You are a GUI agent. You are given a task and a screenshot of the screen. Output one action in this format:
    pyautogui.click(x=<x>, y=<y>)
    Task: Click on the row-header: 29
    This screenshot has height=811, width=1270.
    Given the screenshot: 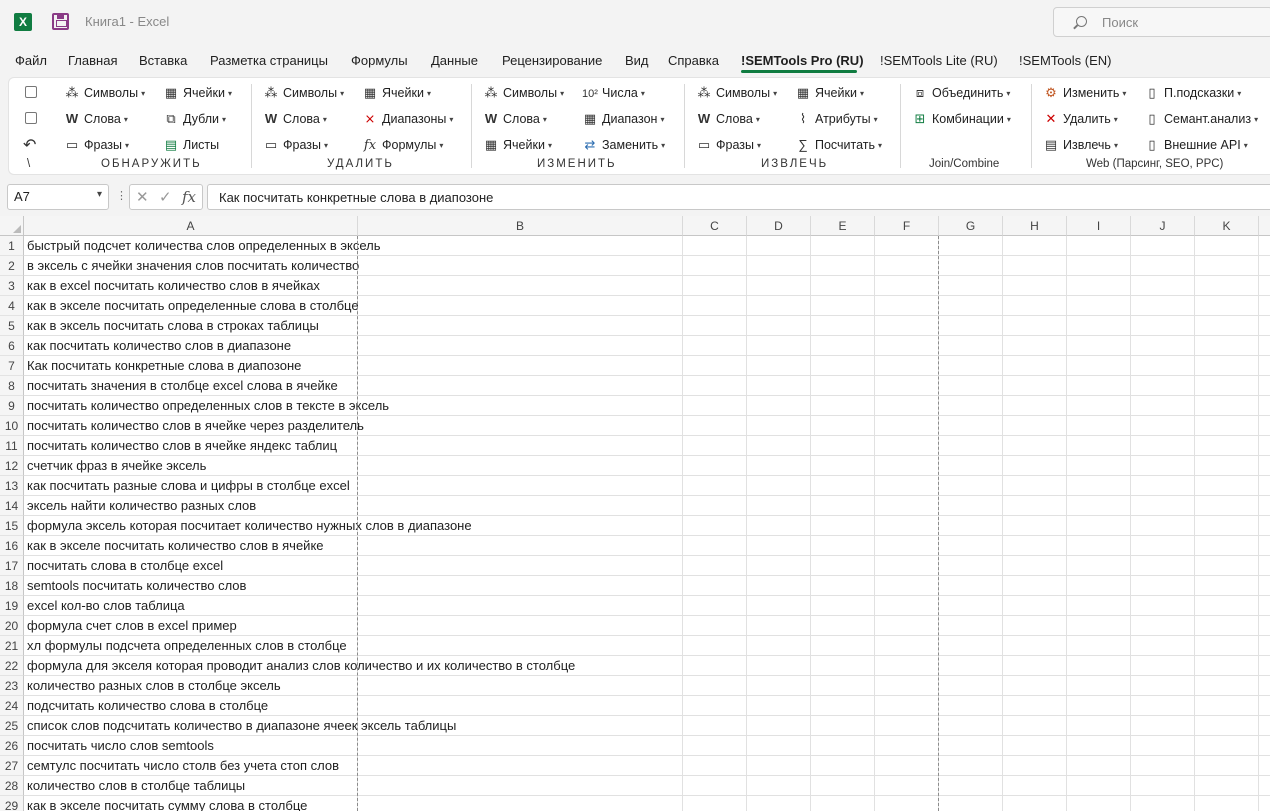 What is the action you would take?
    pyautogui.click(x=12, y=803)
    